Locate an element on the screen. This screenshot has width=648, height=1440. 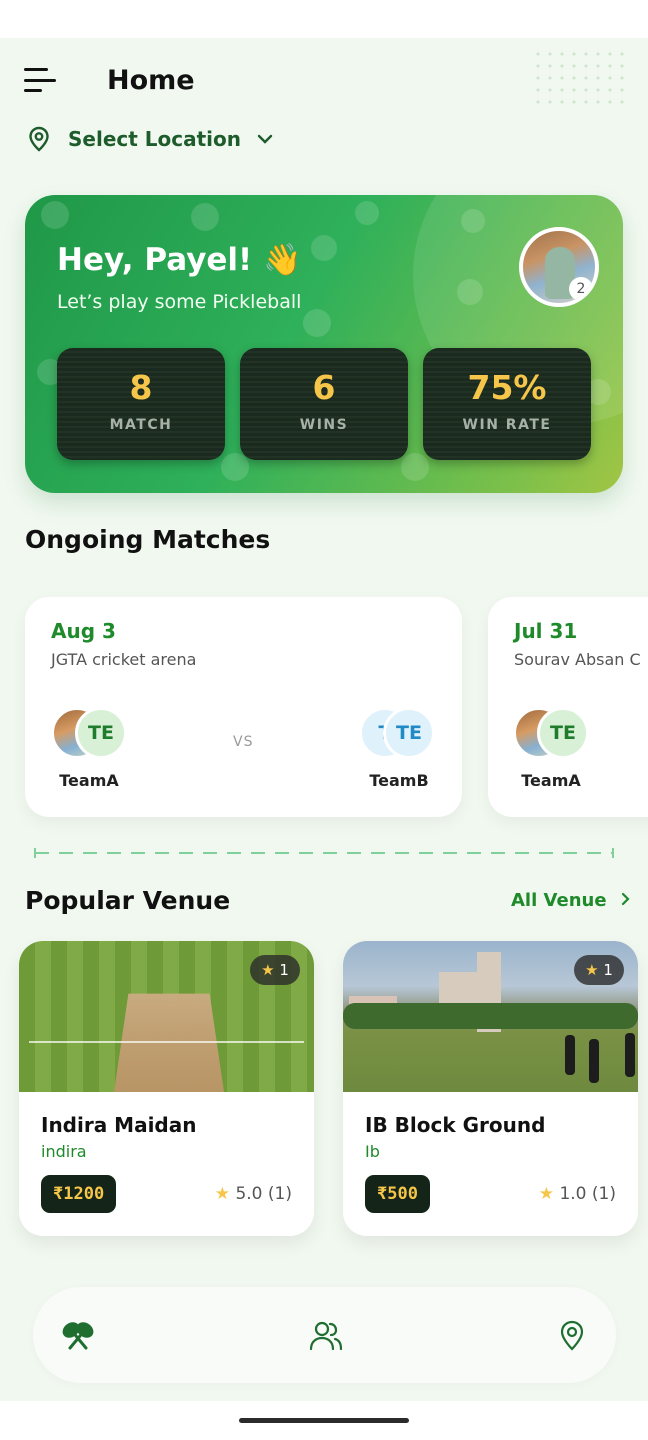
decorative-dots is located at coordinates (578, 80).